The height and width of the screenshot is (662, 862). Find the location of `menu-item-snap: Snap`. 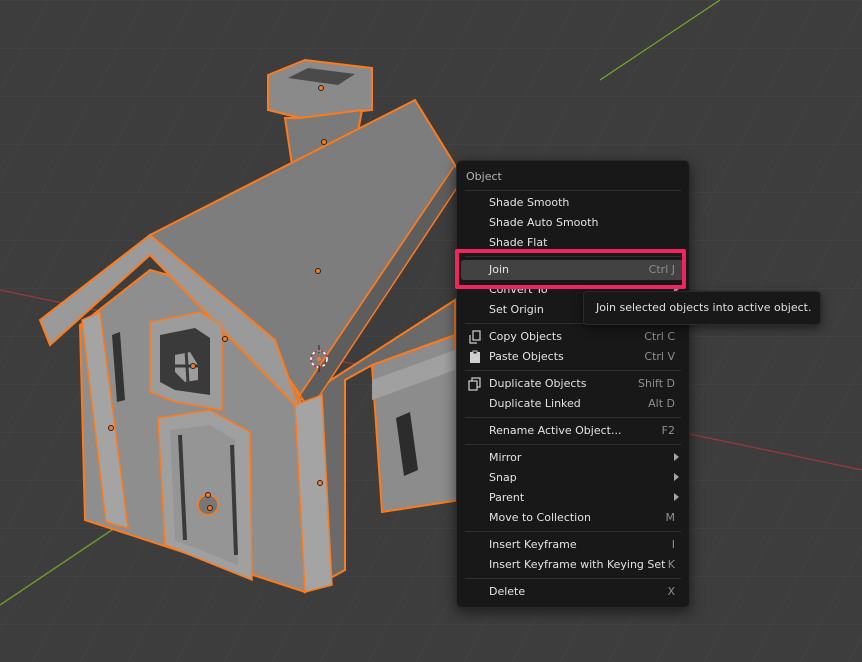

menu-item-snap: Snap is located at coordinates (573, 478).